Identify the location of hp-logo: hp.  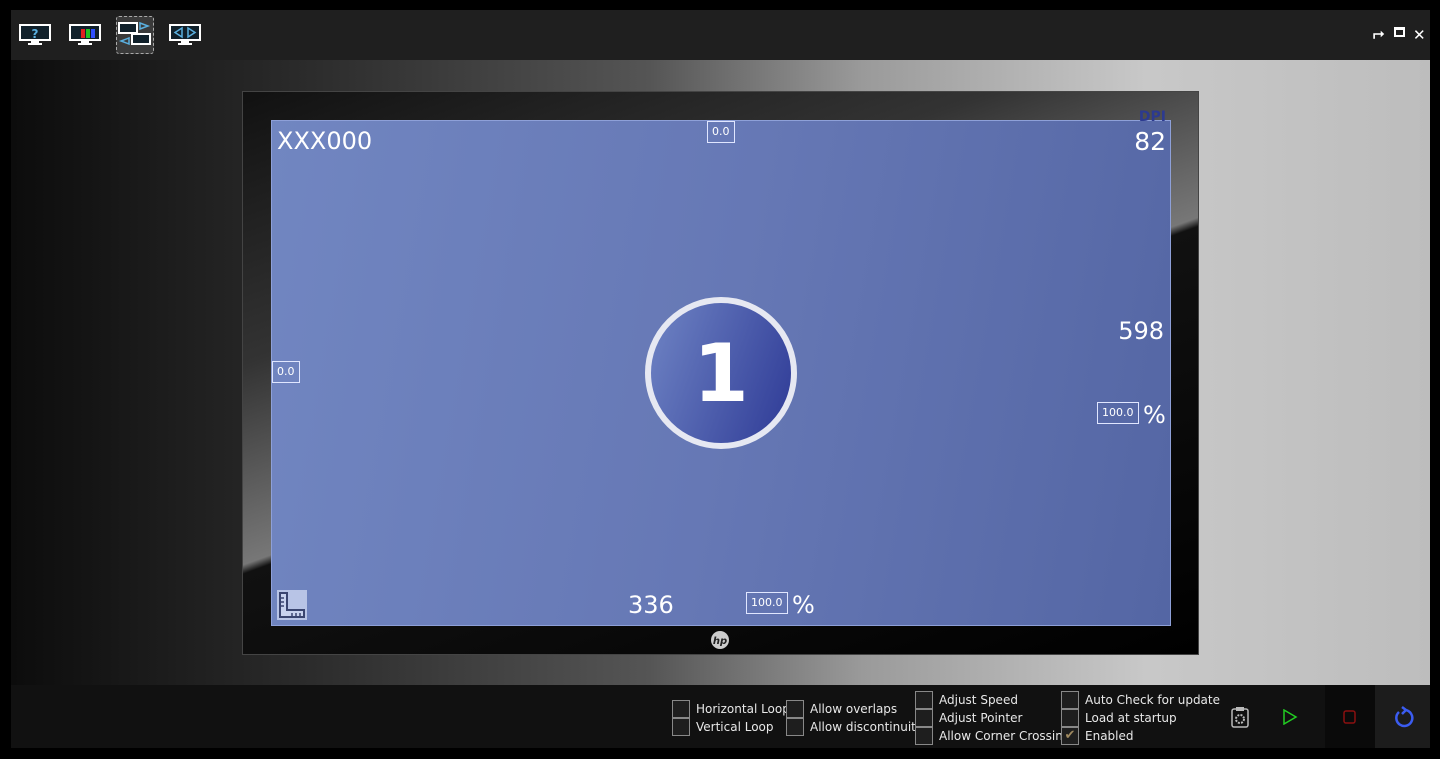
(720, 640).